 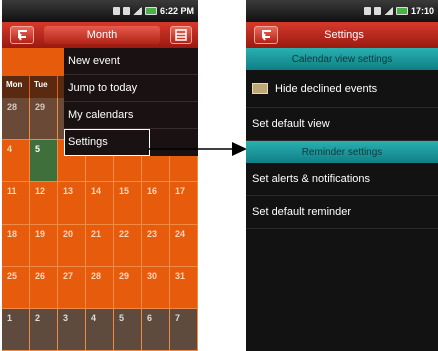 I want to click on menu-item-jump-to-today: Jump to today, so click(x=131, y=88).